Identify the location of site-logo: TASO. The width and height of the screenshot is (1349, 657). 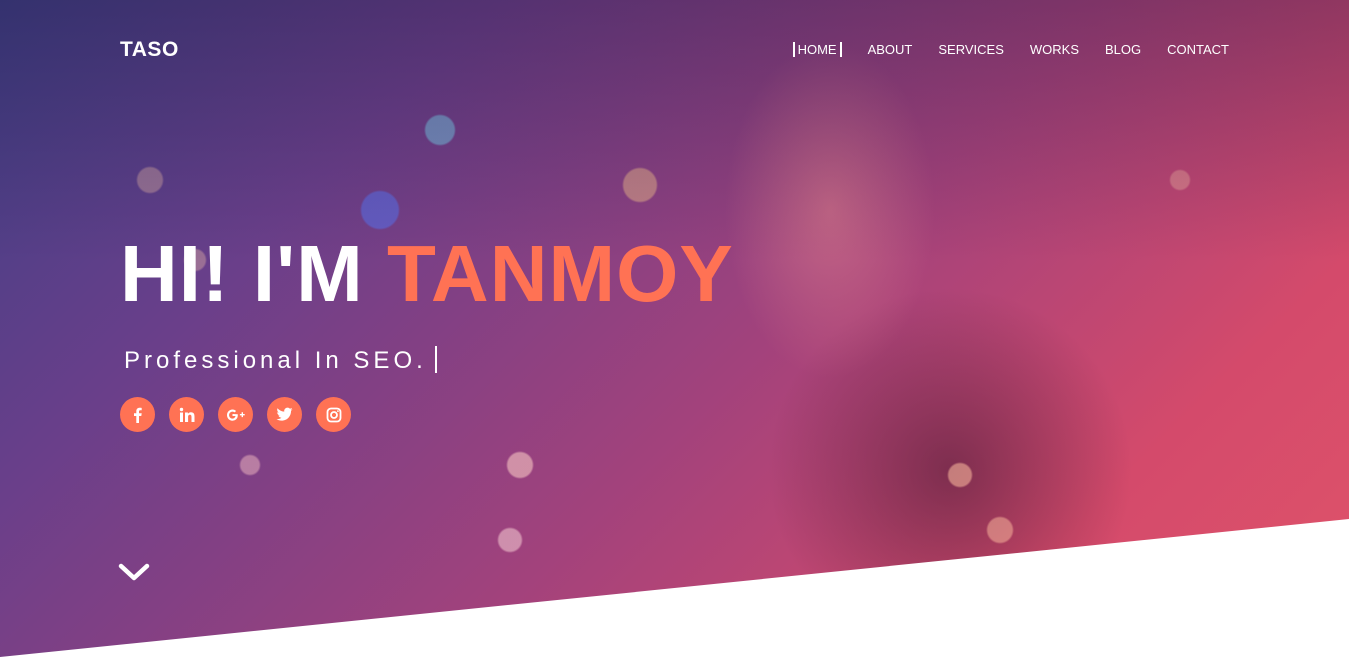
(149, 50).